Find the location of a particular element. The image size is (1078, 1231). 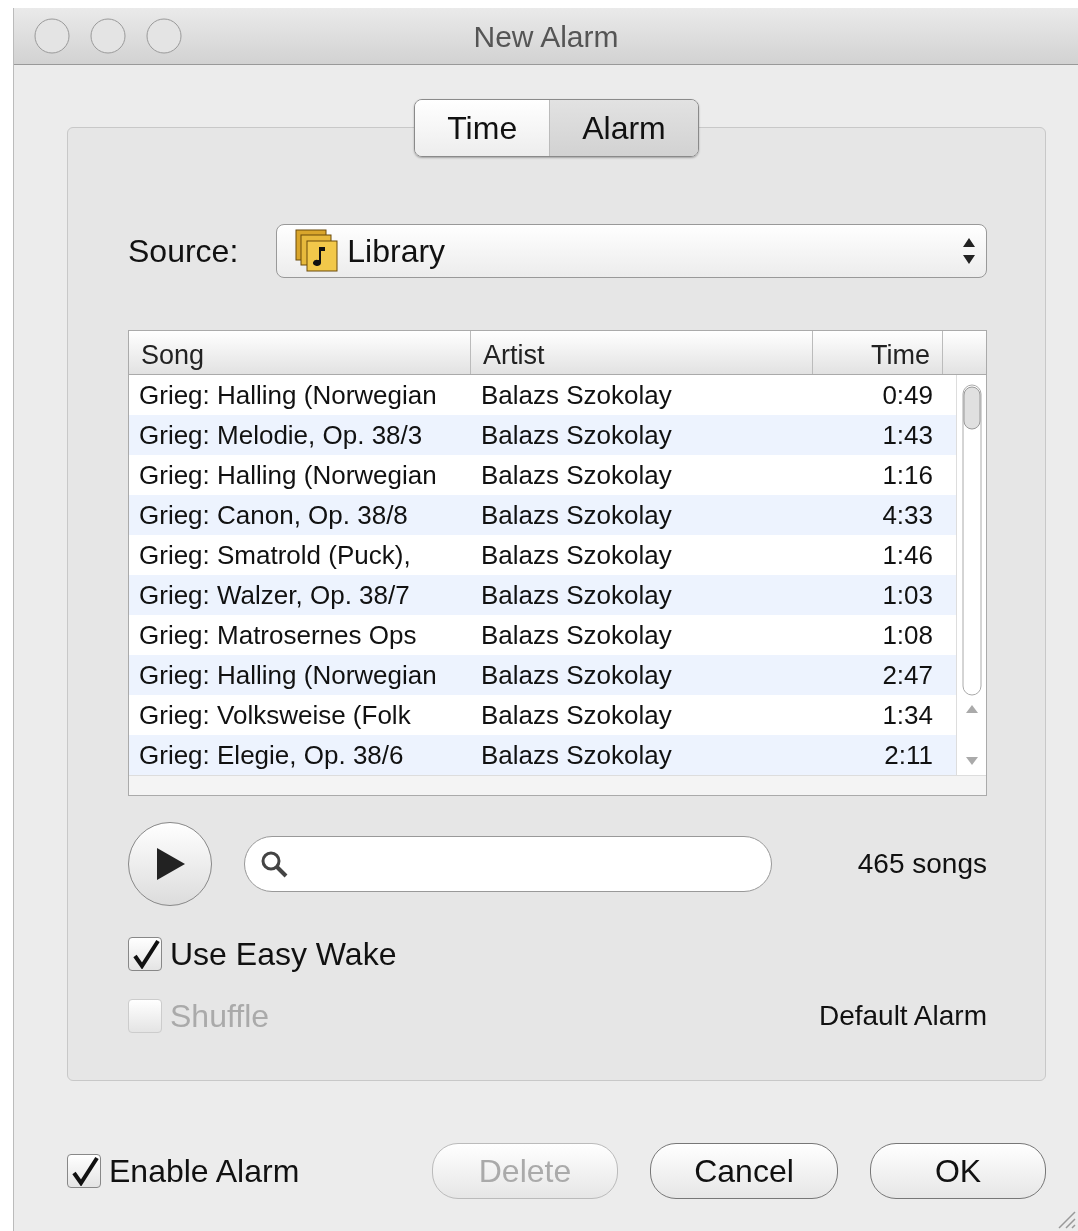

table-cell-text: 2:11 is located at coordinates (908, 755).